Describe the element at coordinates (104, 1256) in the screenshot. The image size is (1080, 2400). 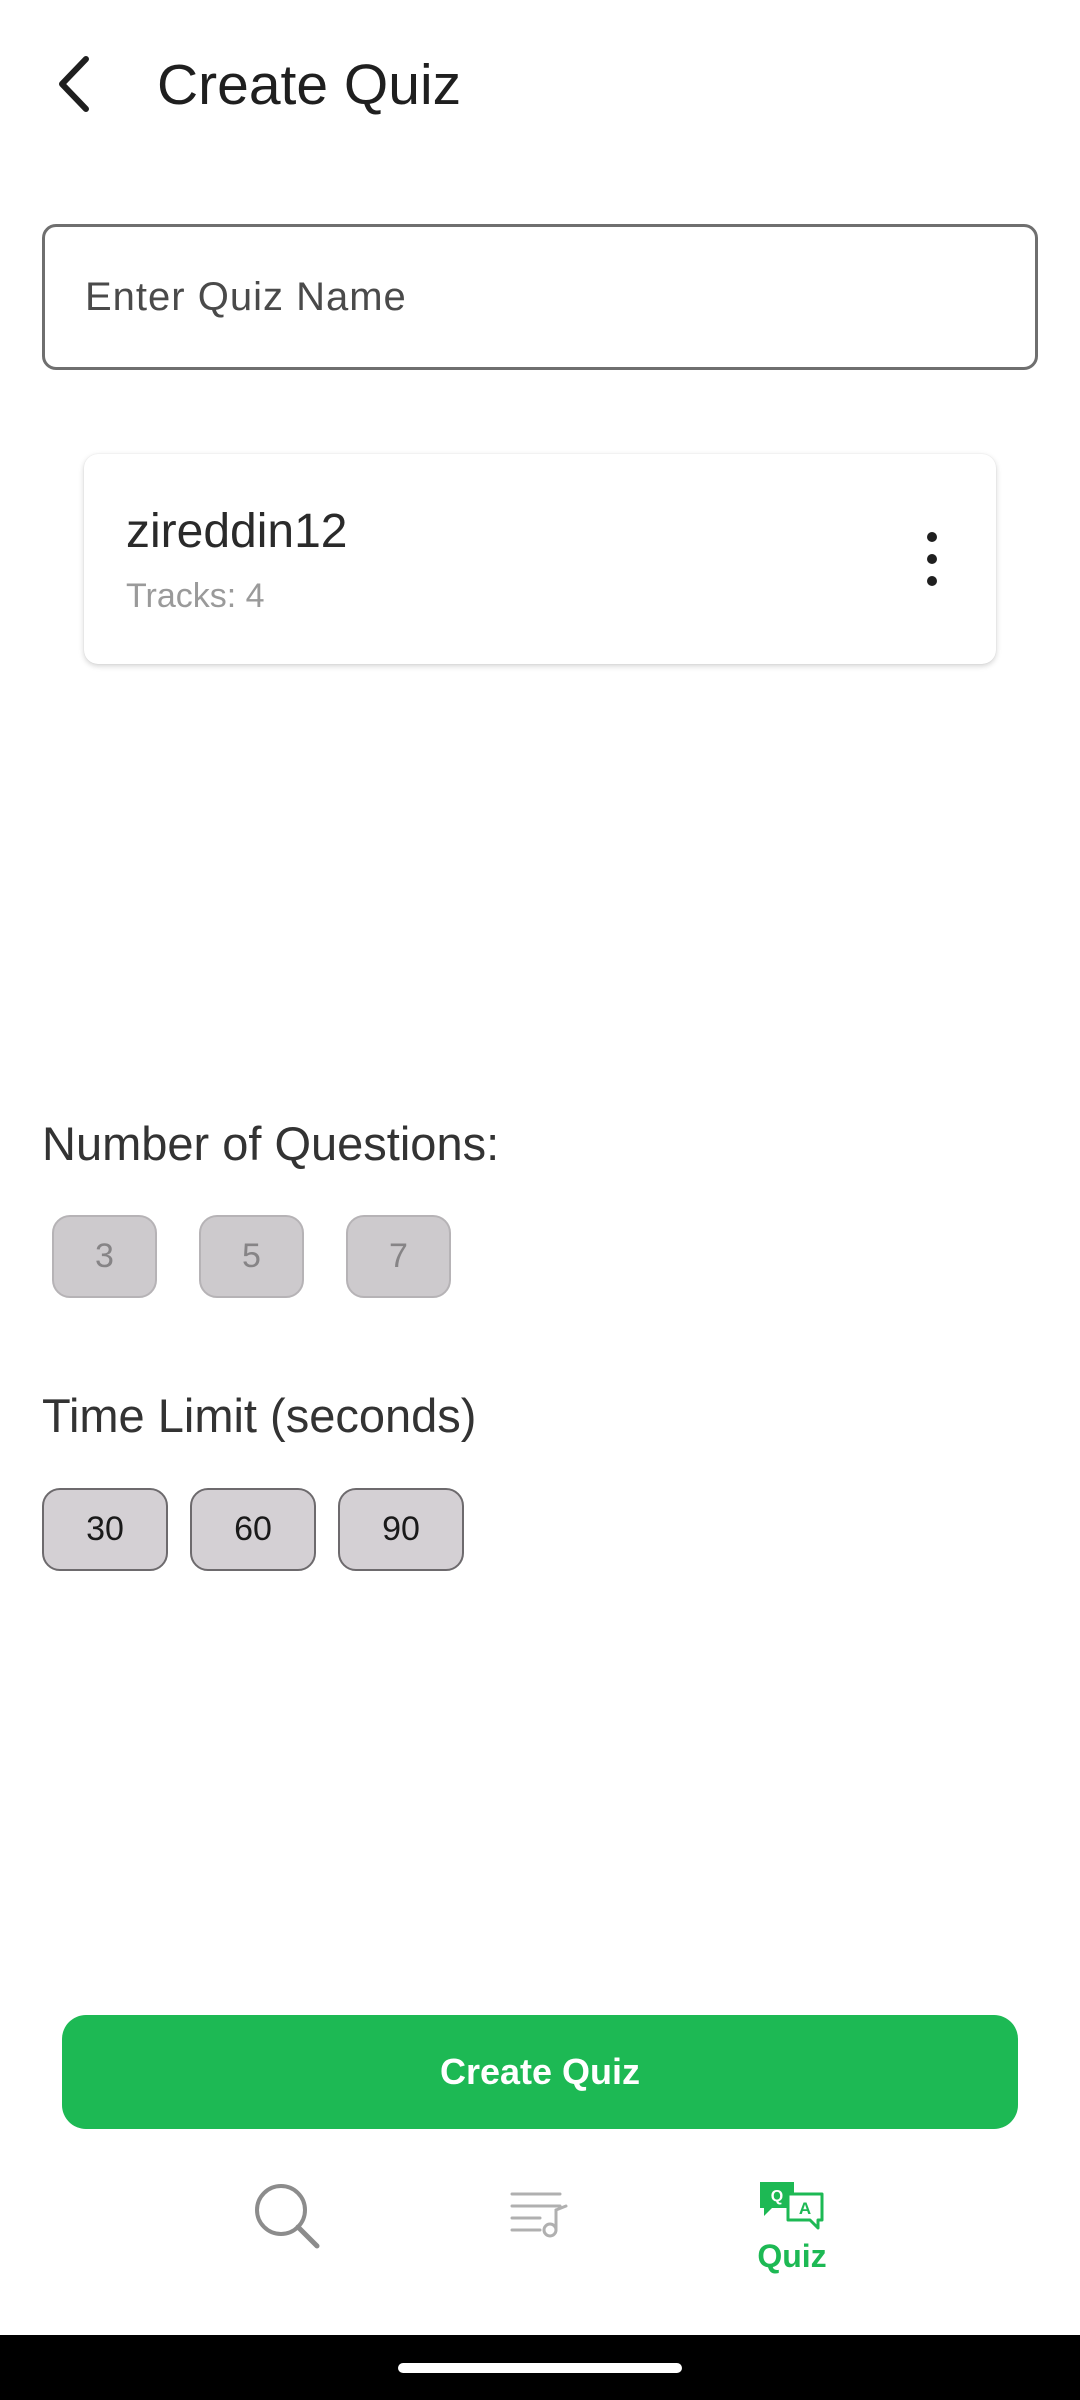
I see `questions-option-3: 3` at that location.